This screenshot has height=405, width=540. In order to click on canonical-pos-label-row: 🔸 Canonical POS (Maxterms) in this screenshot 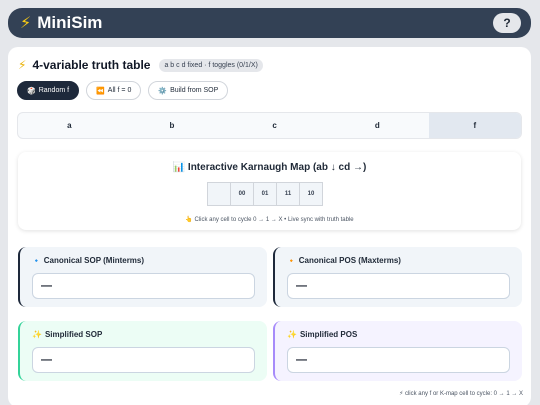, I will do `click(398, 260)`.